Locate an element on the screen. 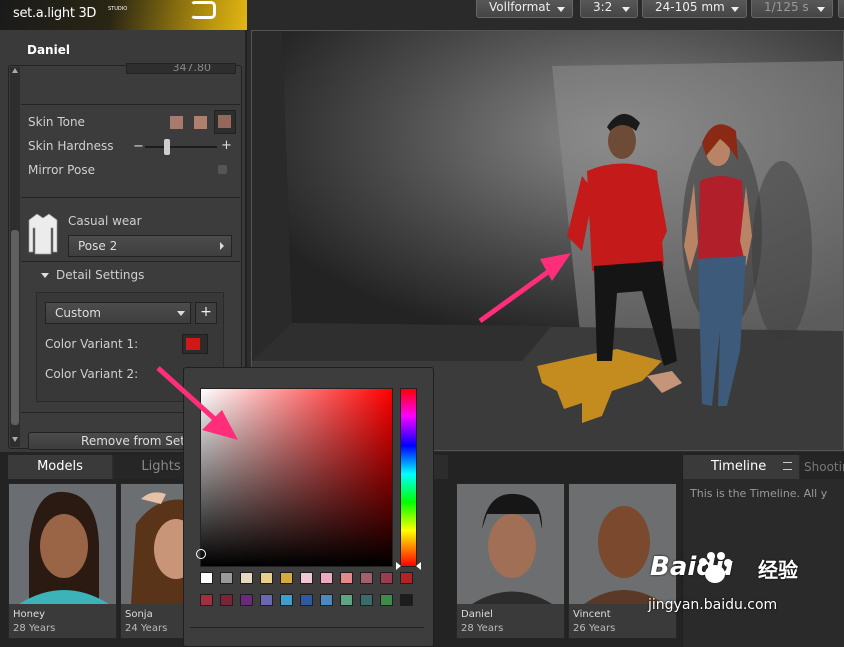  model-portrait is located at coordinates (62, 544).